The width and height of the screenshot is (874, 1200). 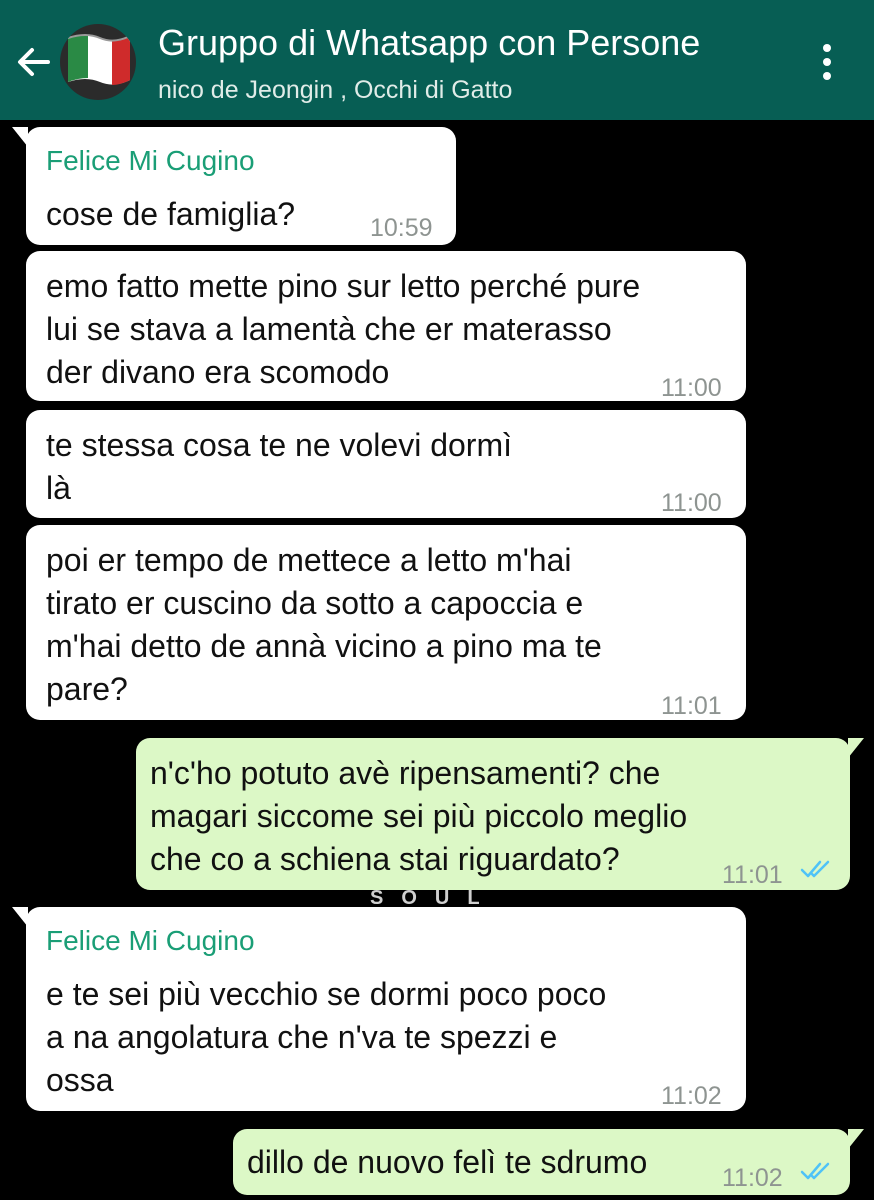 I want to click on arrow-left-icon, so click(x=34, y=62).